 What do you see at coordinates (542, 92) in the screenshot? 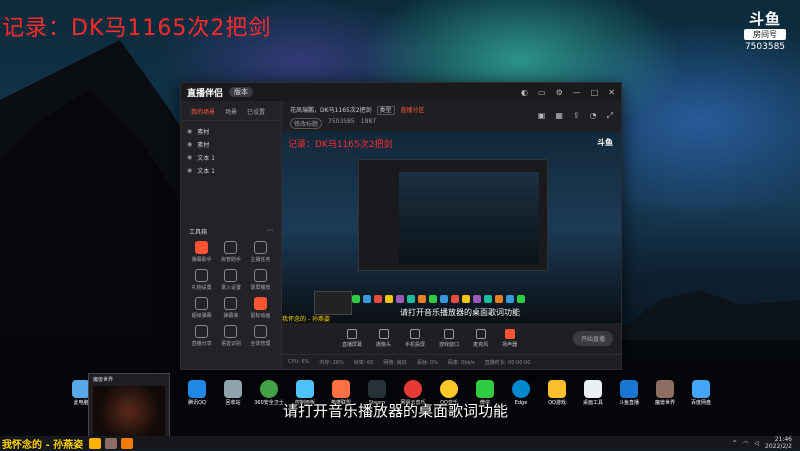
I see `message-icon: ▭` at bounding box center [542, 92].